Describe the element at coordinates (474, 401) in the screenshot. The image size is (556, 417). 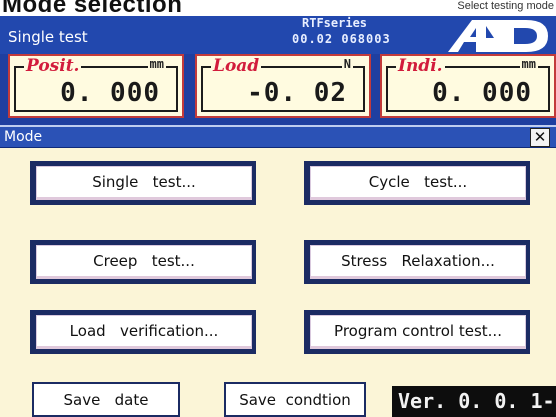
I see `version-display: Ver. 0. 0. 1- 1` at that location.